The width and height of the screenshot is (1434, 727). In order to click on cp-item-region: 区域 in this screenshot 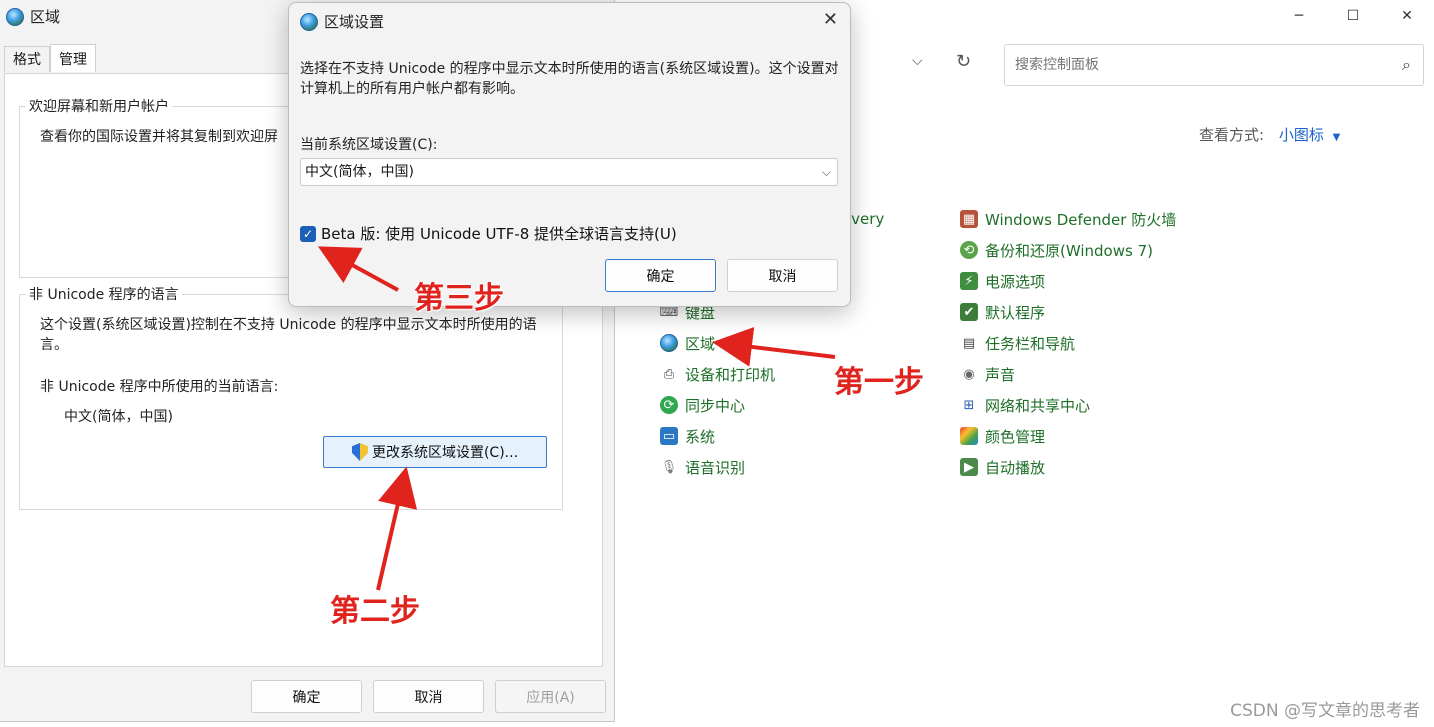, I will do `click(687, 343)`.